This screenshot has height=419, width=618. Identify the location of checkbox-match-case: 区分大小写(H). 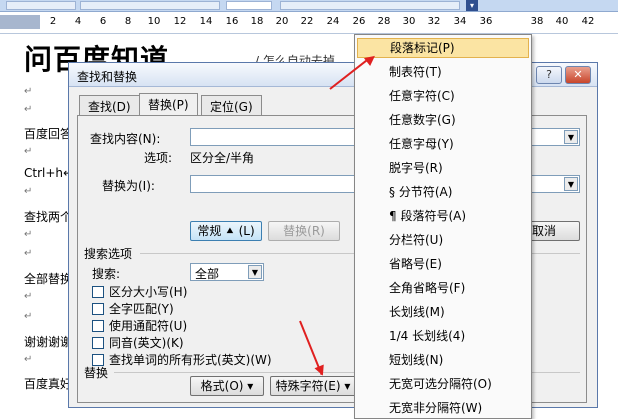
(139, 291).